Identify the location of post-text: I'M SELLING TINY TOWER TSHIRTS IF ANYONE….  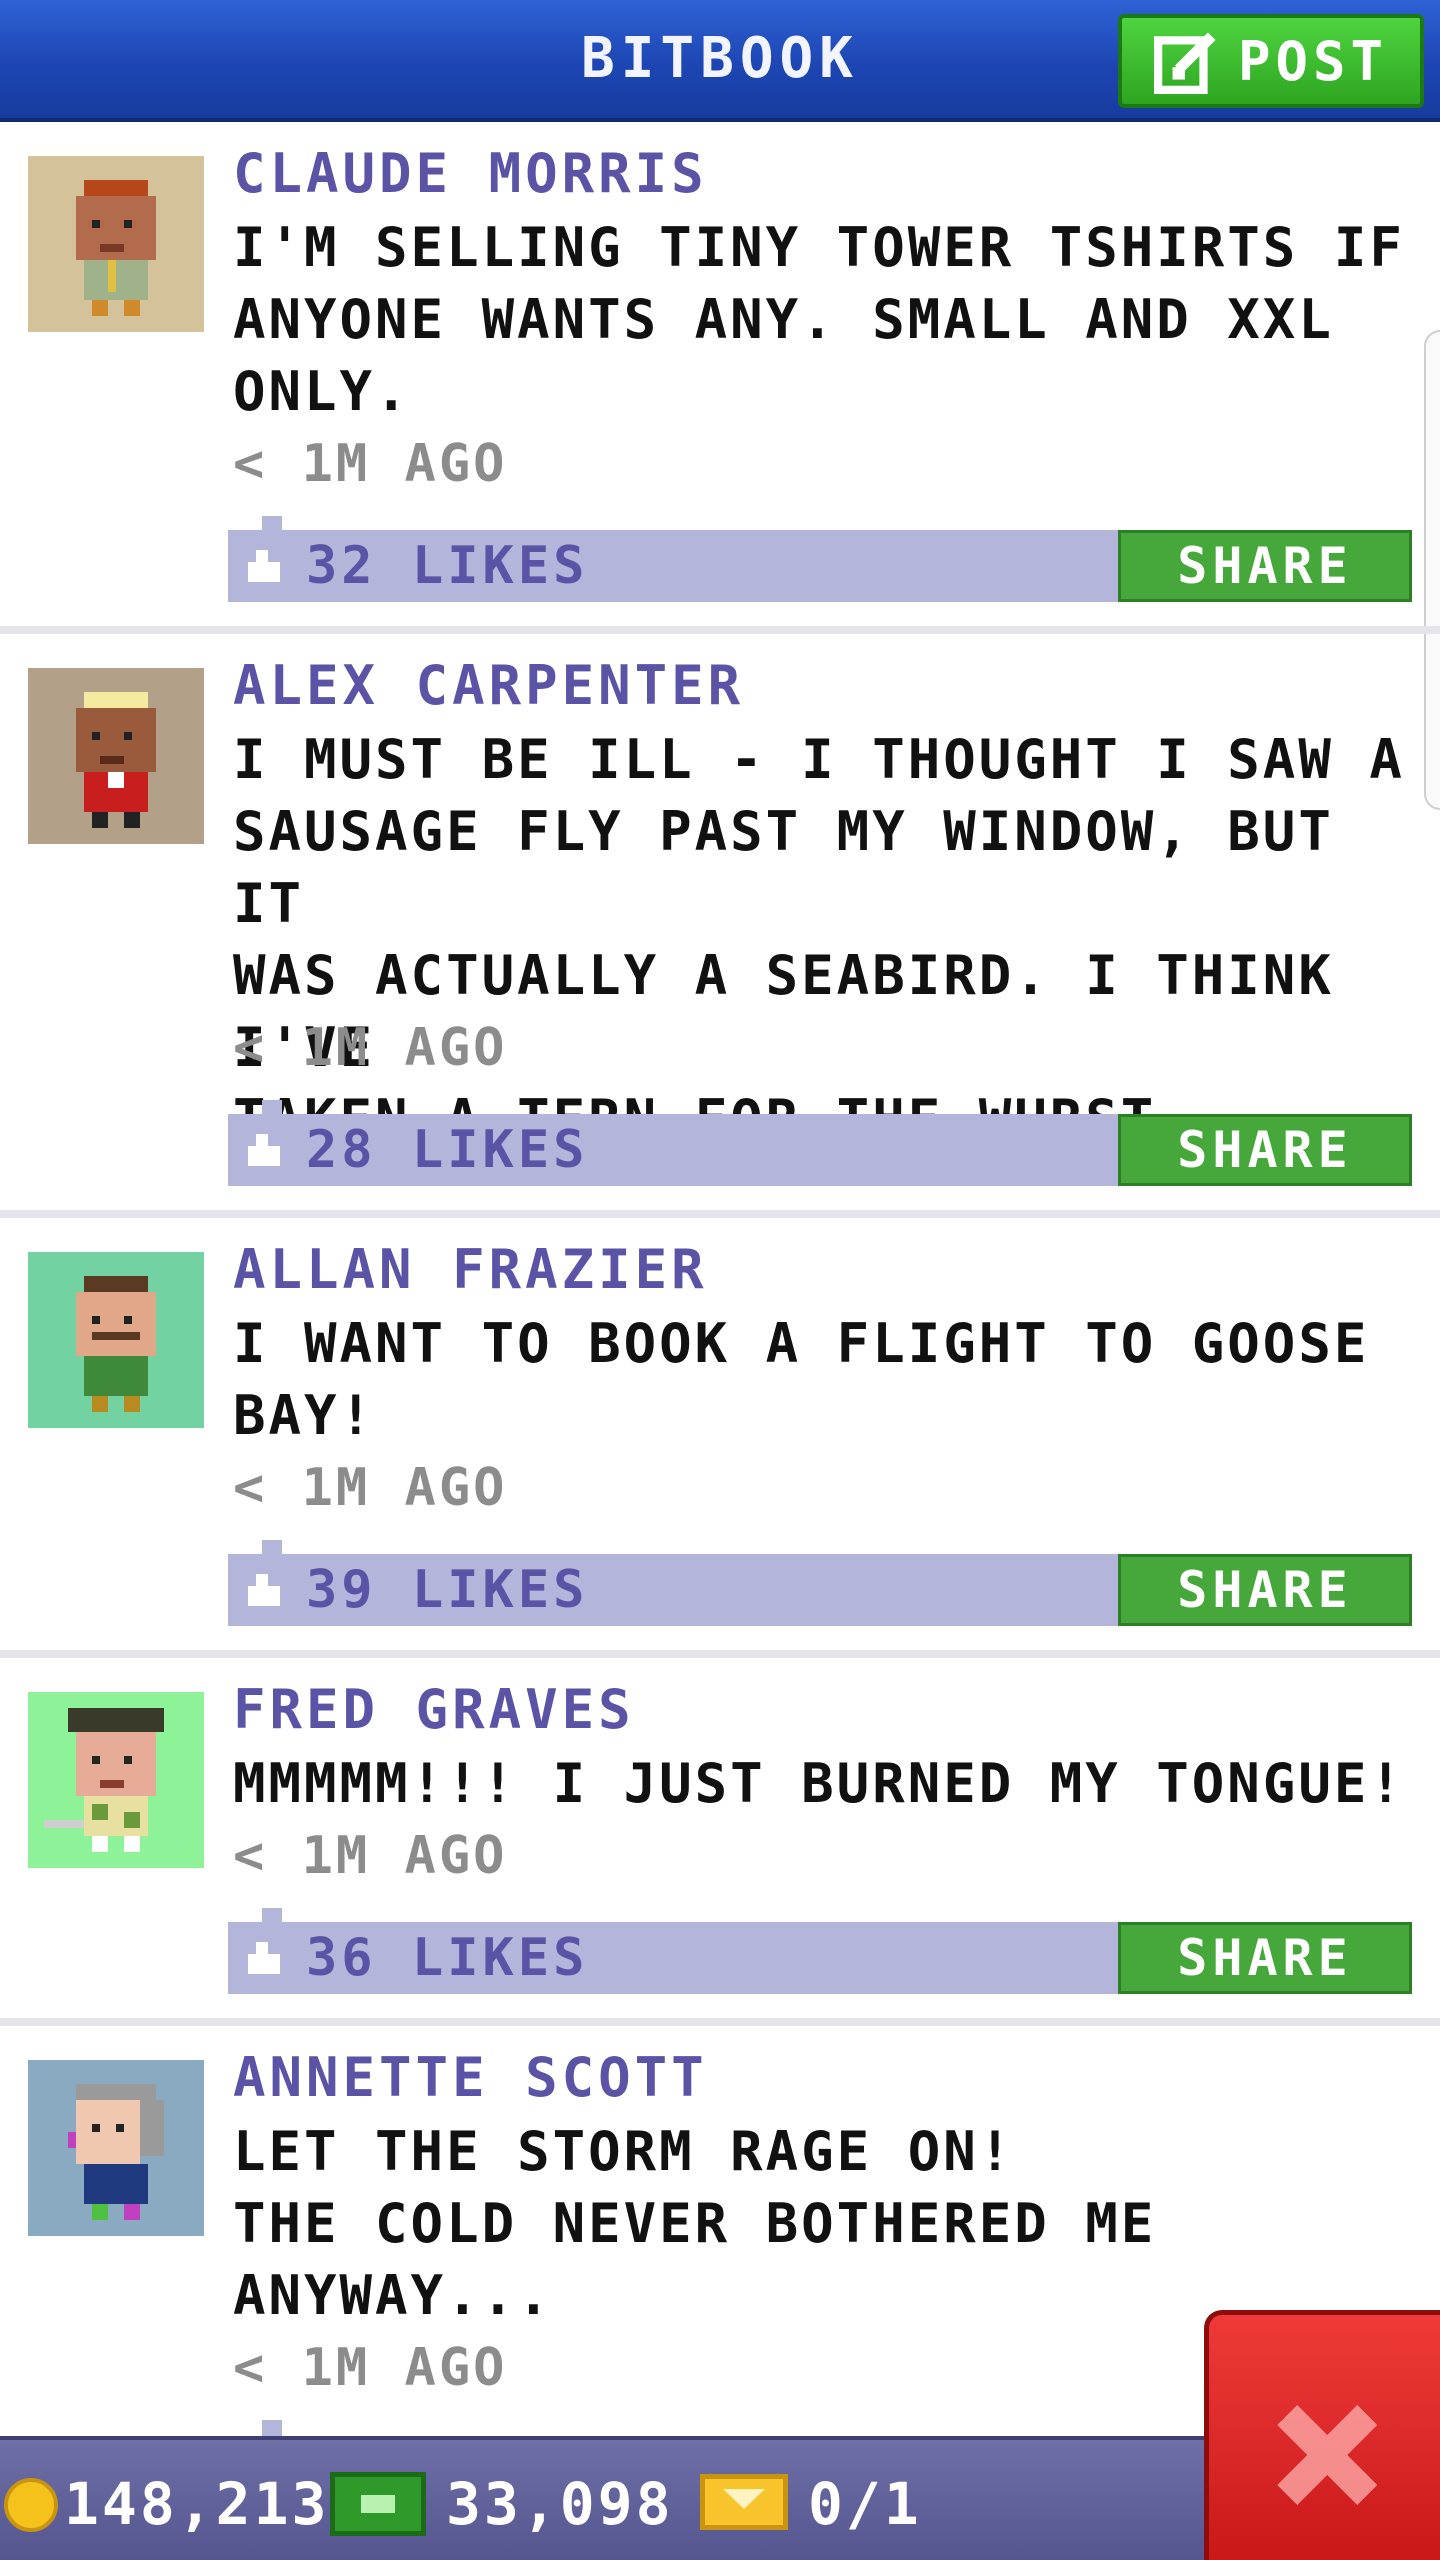
(819, 319).